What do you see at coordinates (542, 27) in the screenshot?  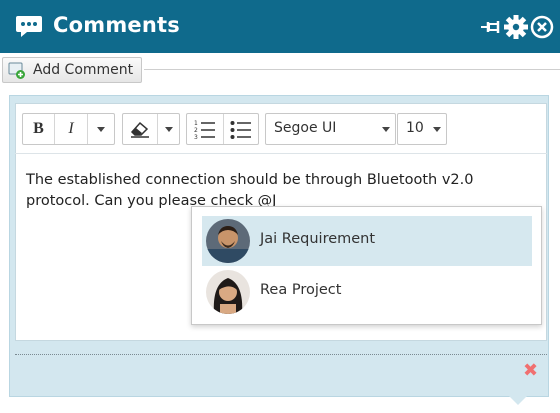 I see `close-circle-icon` at bounding box center [542, 27].